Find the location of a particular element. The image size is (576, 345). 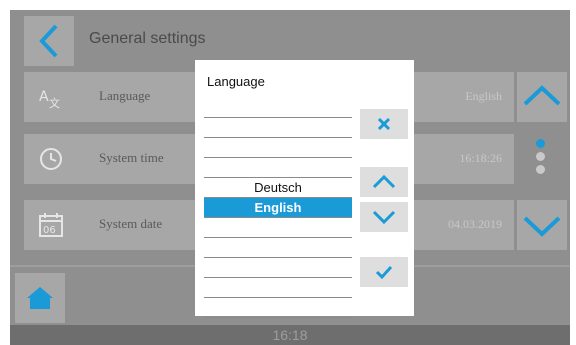

chevron-left-icon is located at coordinates (48, 41).